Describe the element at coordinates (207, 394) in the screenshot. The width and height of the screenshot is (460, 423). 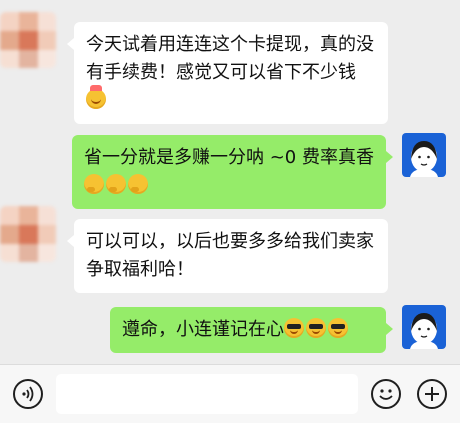
I see `message-input` at that location.